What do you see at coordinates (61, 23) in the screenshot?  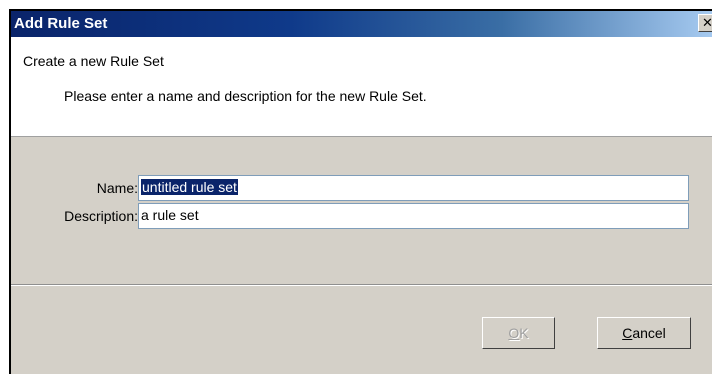 I see `dialog-title: Add Rule Set` at bounding box center [61, 23].